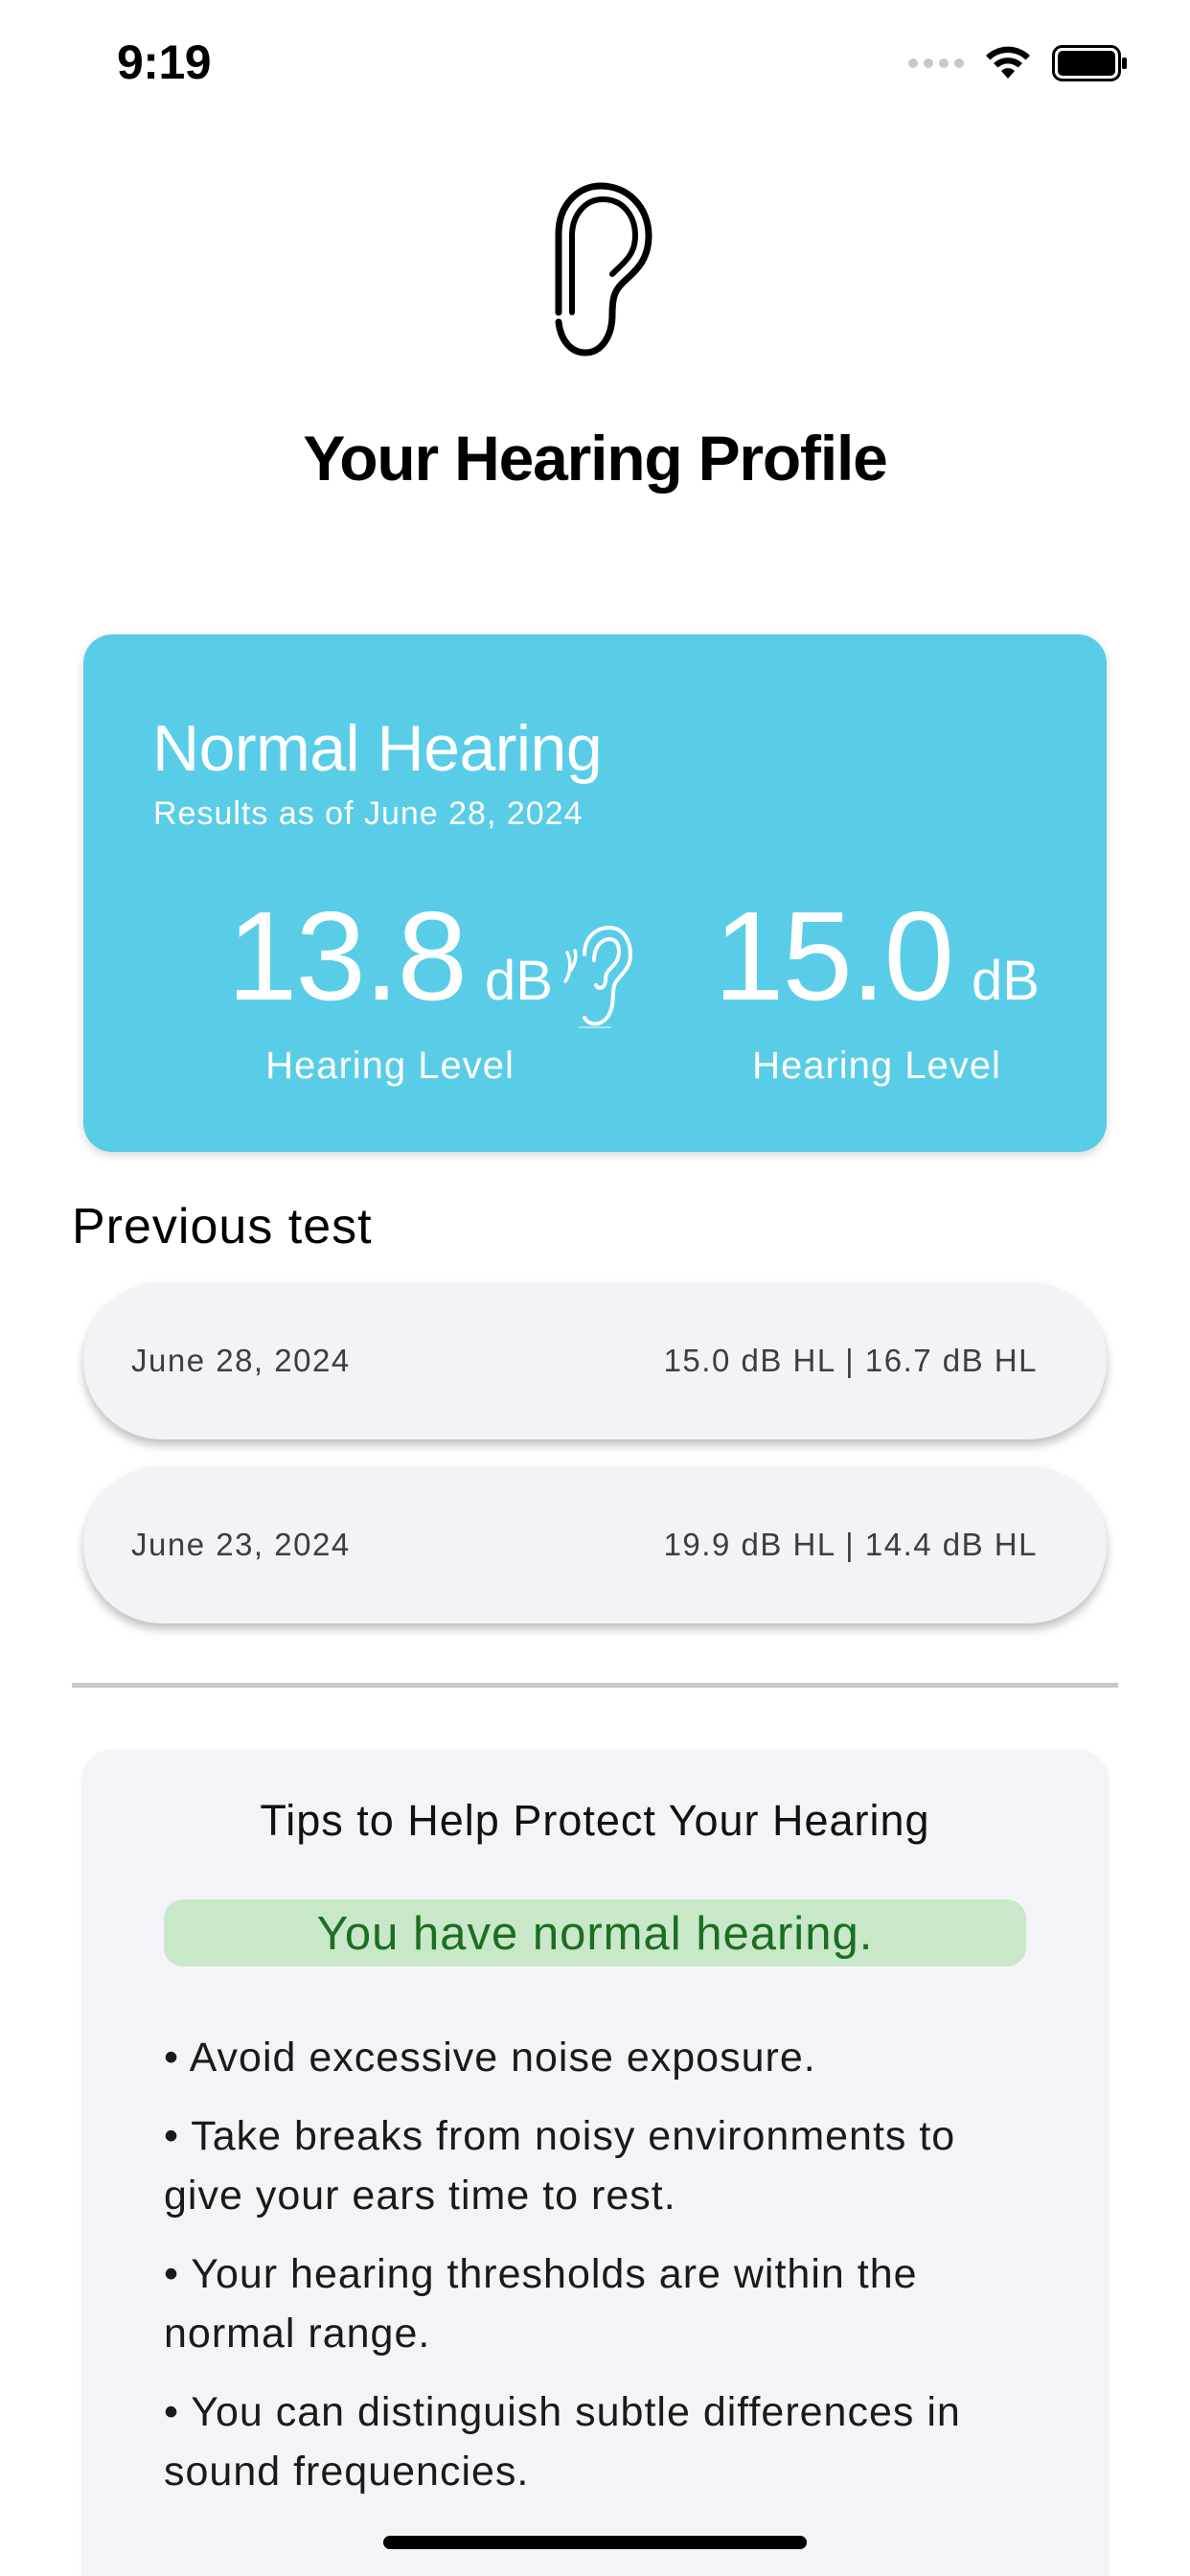 The image size is (1190, 2576). I want to click on right-ear-label: Hearing Level, so click(876, 1066).